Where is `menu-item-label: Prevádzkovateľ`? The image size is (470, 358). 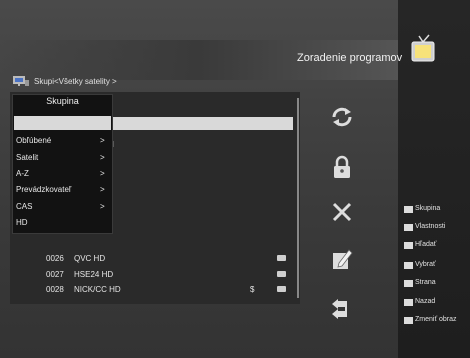
menu-item-label: Prevádzkovateľ is located at coordinates (44, 189).